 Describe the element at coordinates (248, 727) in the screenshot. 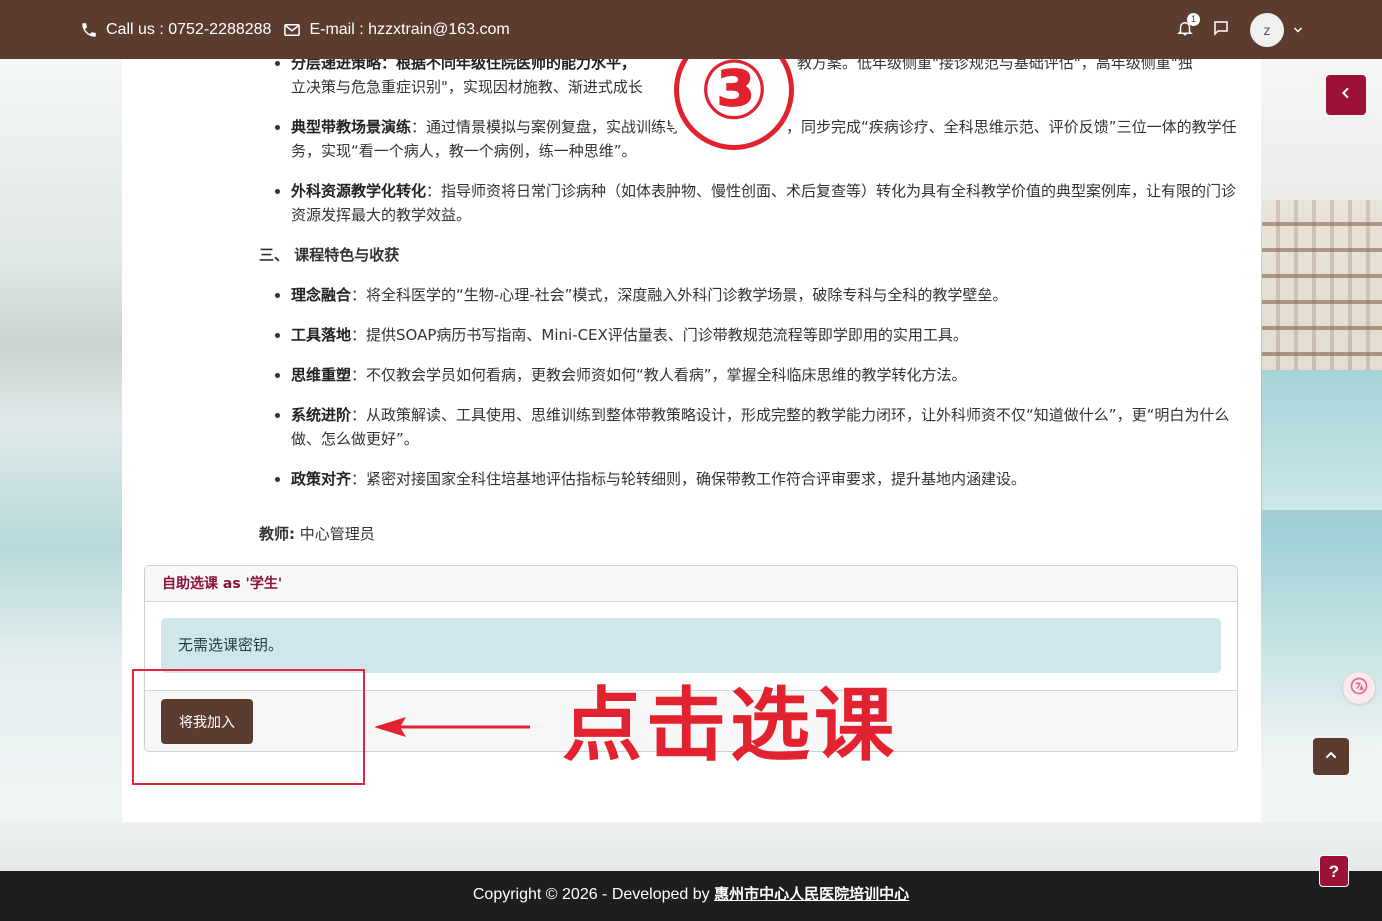

I see `highlight-box-annotation` at that location.